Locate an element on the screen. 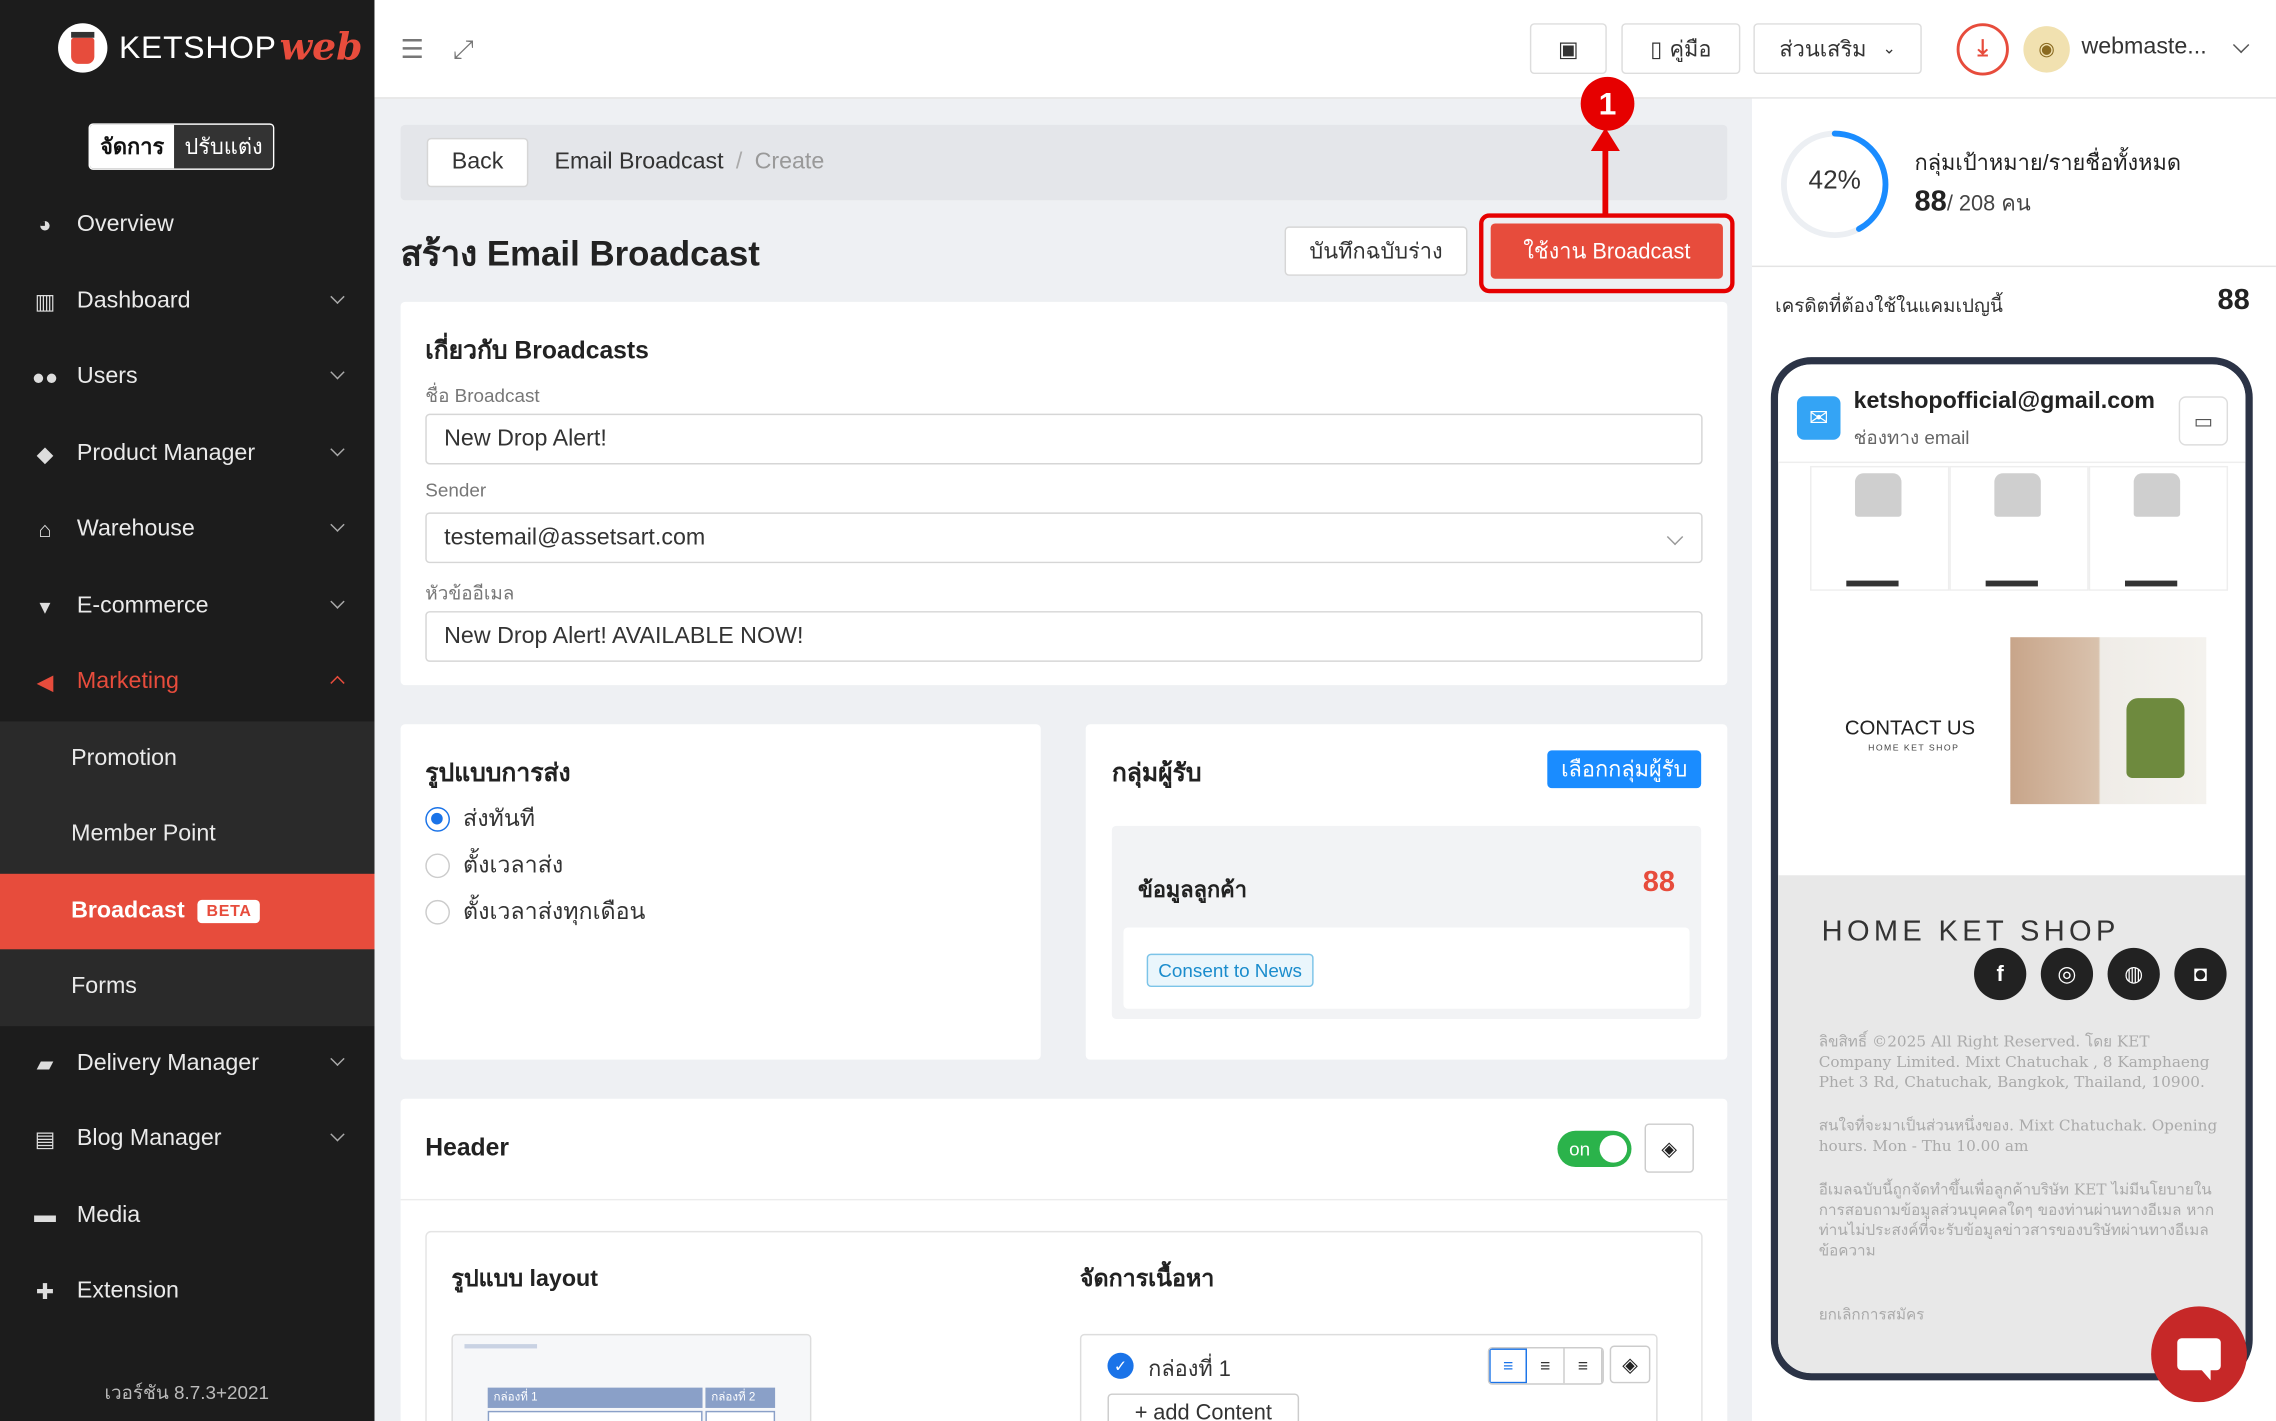 The image size is (2276, 1421). sidebar-item-extension: ✚ Extension is located at coordinates (187, 1292).